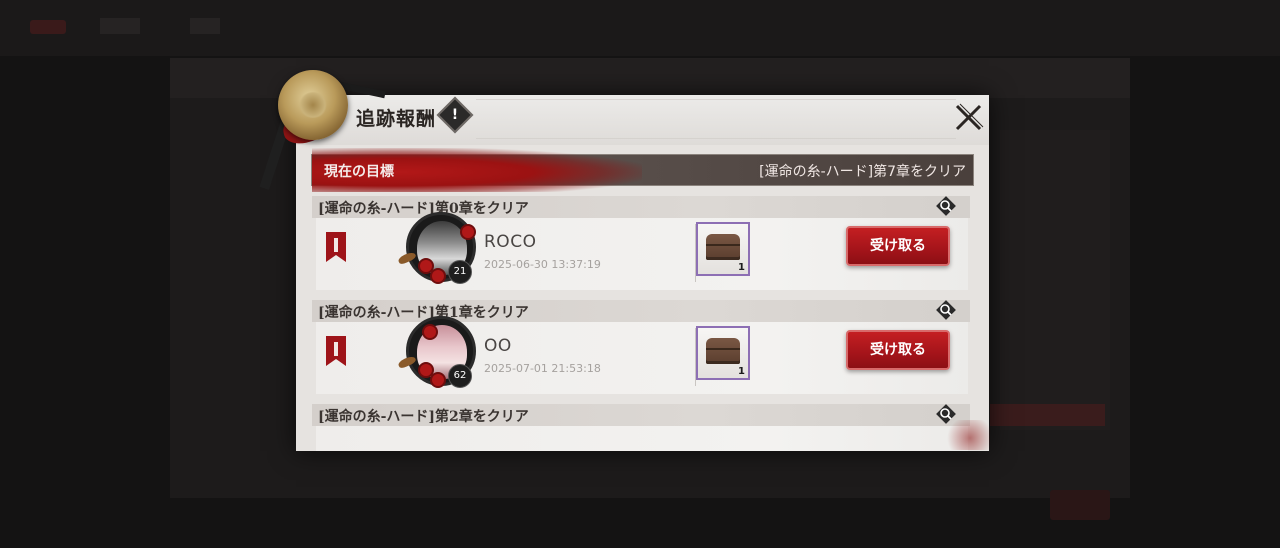  I want to click on wax-seal-icon, so click(313, 105).